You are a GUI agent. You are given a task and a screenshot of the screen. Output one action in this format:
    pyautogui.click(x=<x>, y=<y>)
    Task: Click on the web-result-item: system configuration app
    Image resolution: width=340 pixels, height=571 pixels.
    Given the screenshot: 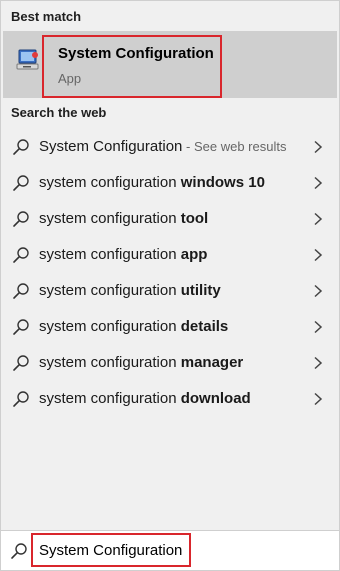 What is the action you would take?
    pyautogui.click(x=170, y=255)
    